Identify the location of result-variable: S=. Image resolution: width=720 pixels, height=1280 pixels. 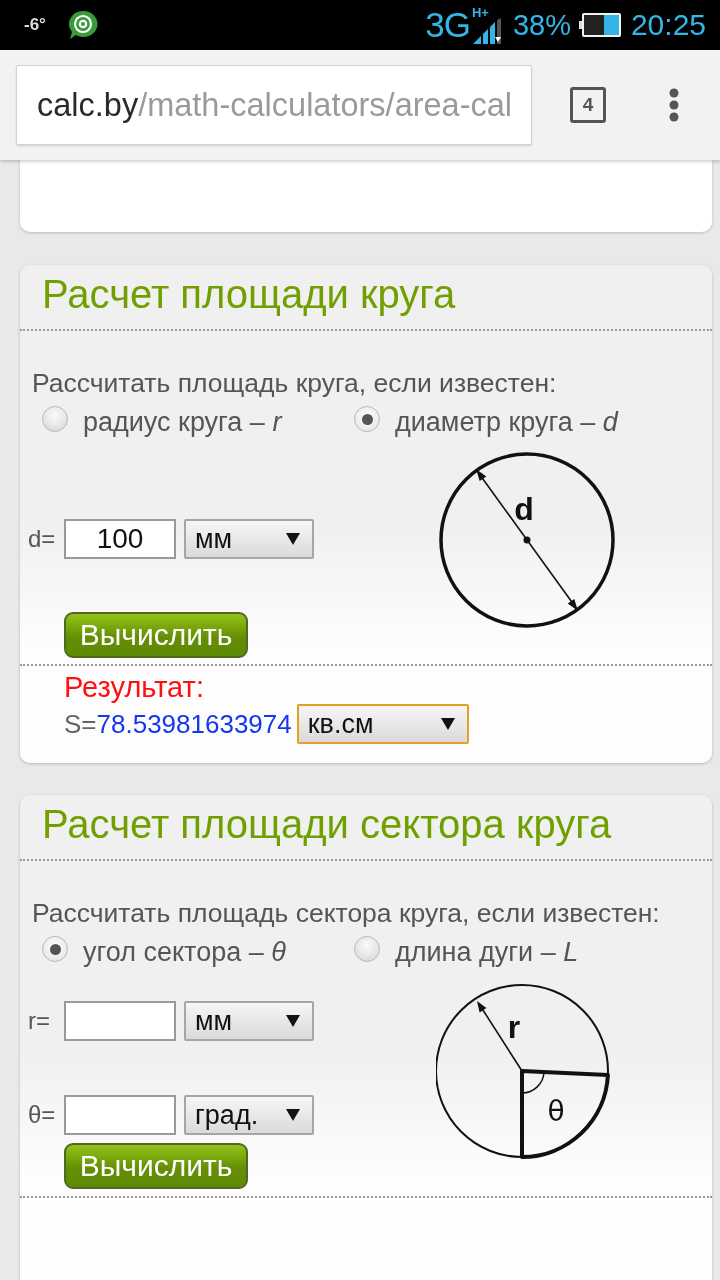
(80, 724).